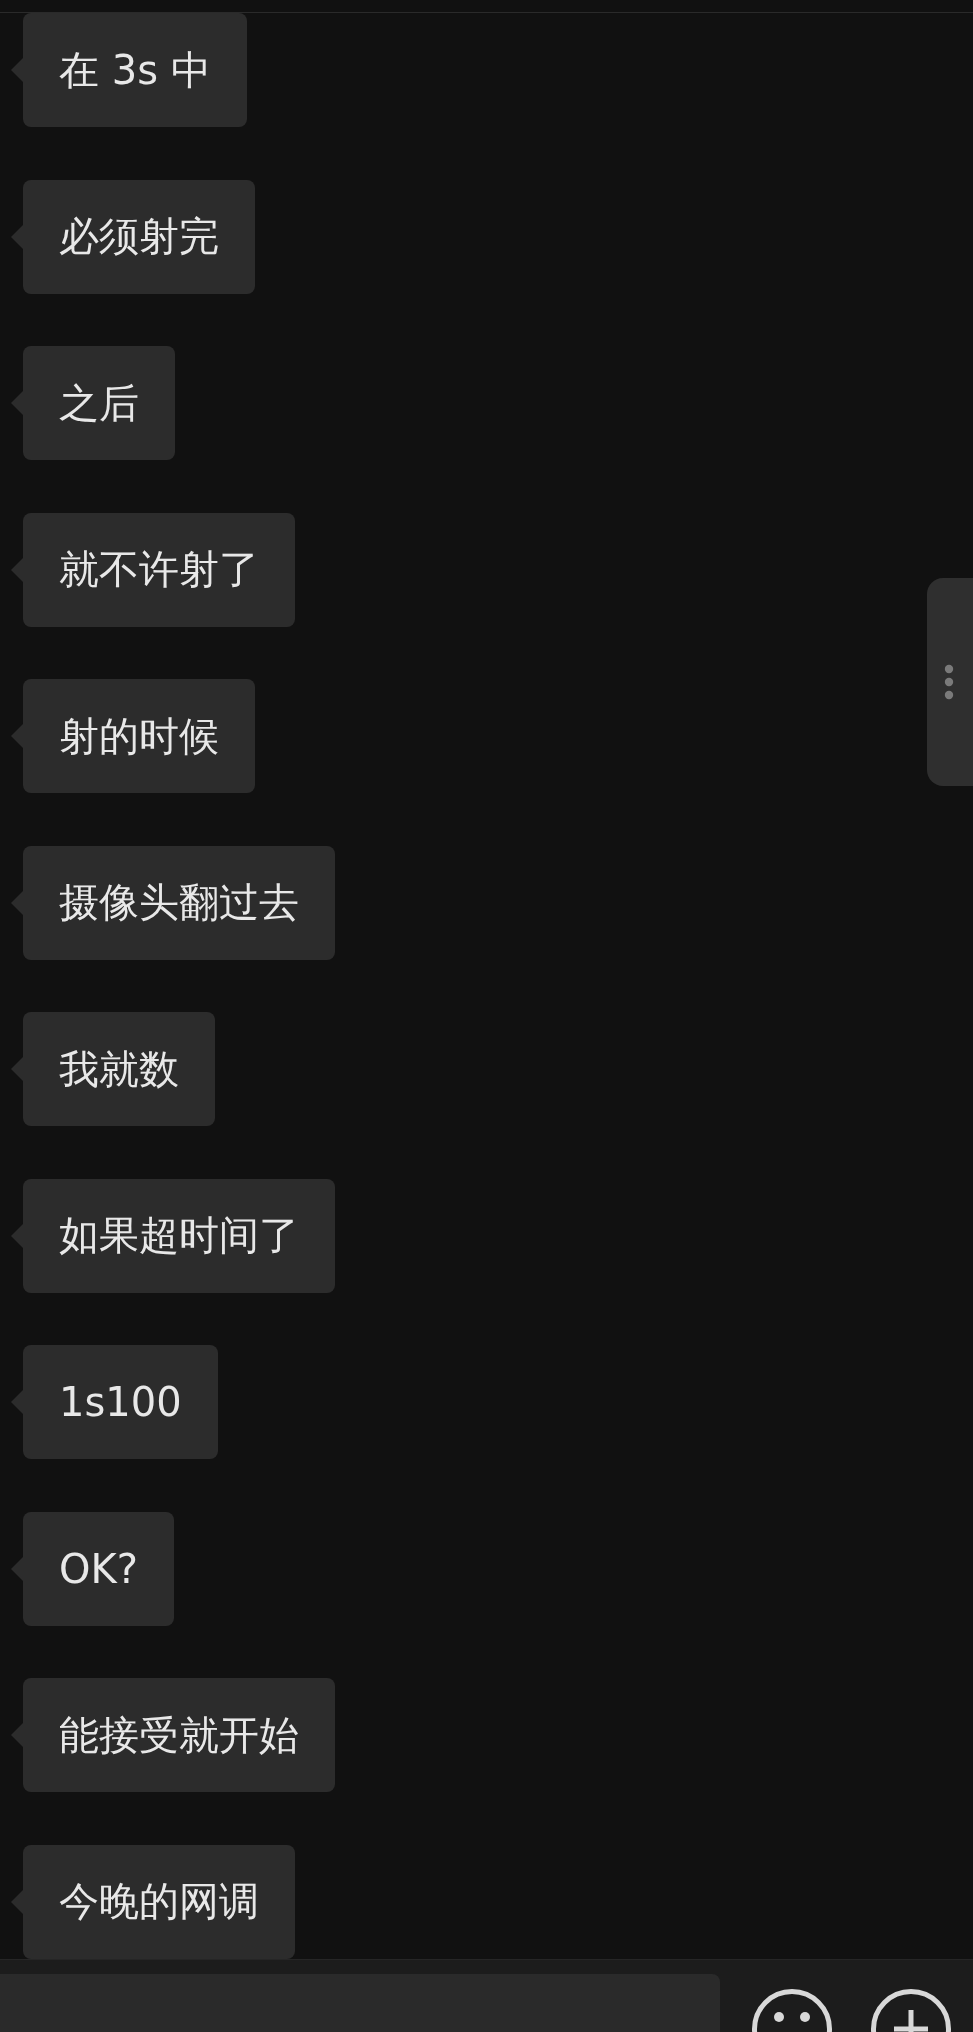  I want to click on message-bubble: 今晚的网调, so click(153, 1901).